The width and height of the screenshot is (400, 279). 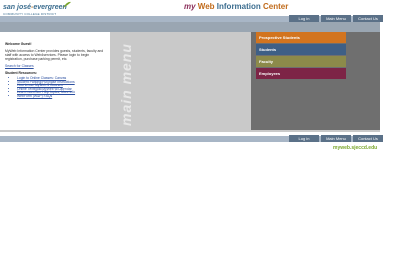 I want to click on logo-leaf-icon, so click(x=67, y=4).